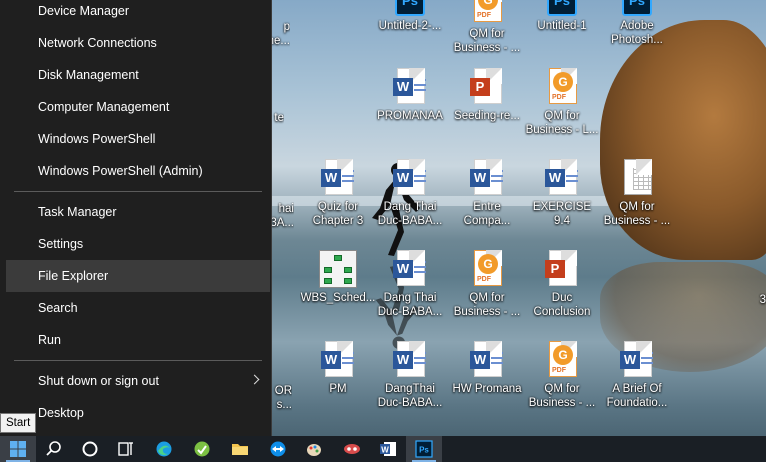 The height and width of the screenshot is (462, 766). I want to click on green-app-icon, so click(202, 449).